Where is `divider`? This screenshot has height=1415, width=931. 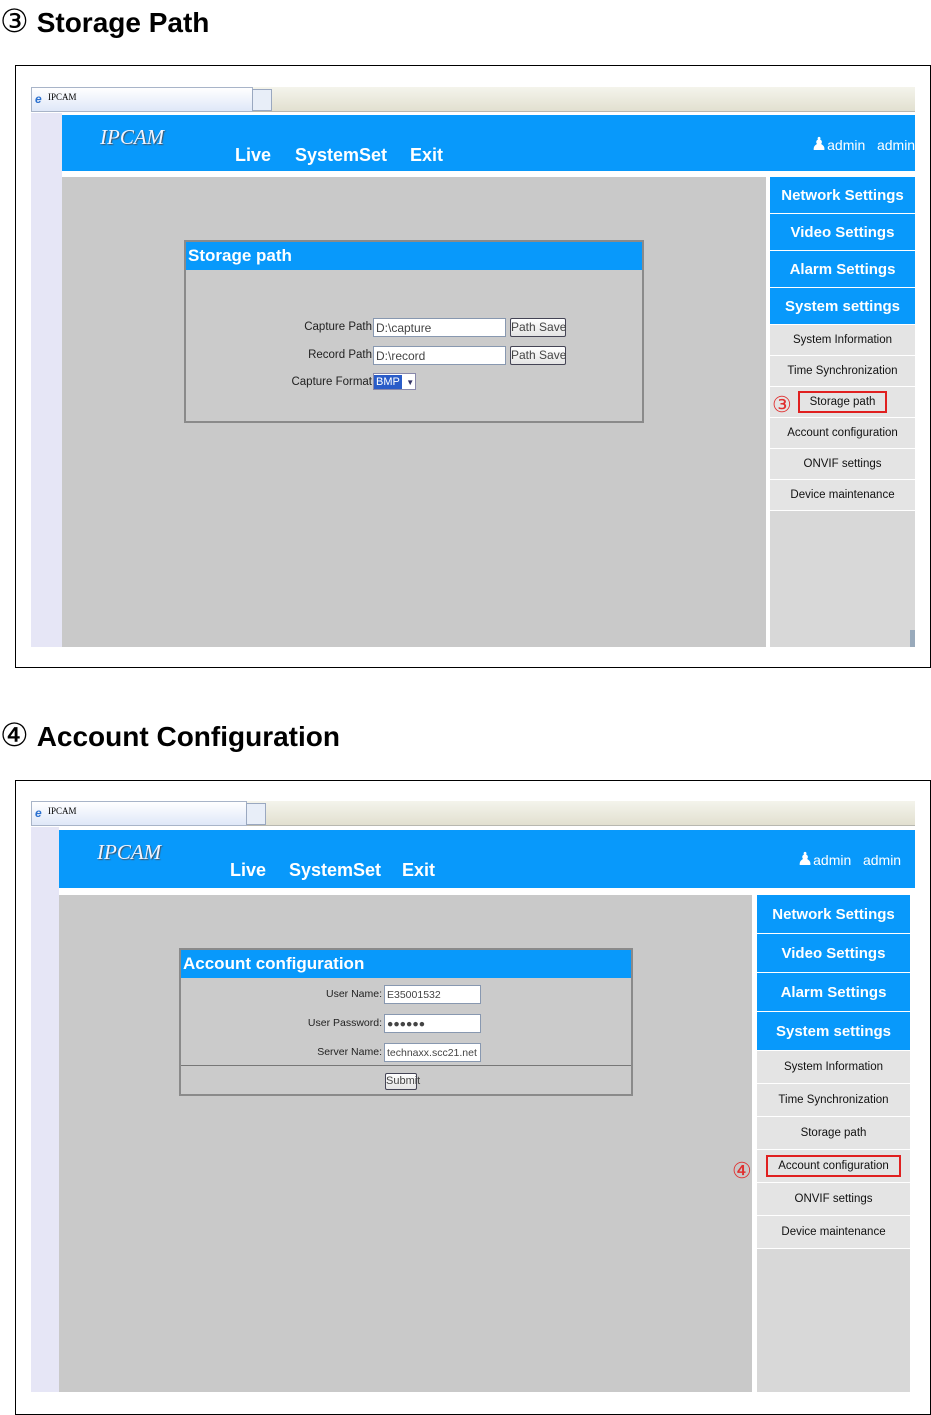 divider is located at coordinates (406, 1065).